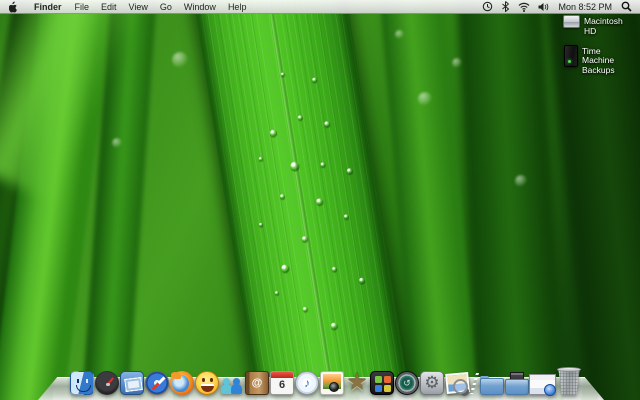  I want to click on desktop-icon-label: Time Machine Backups, so click(598, 60).